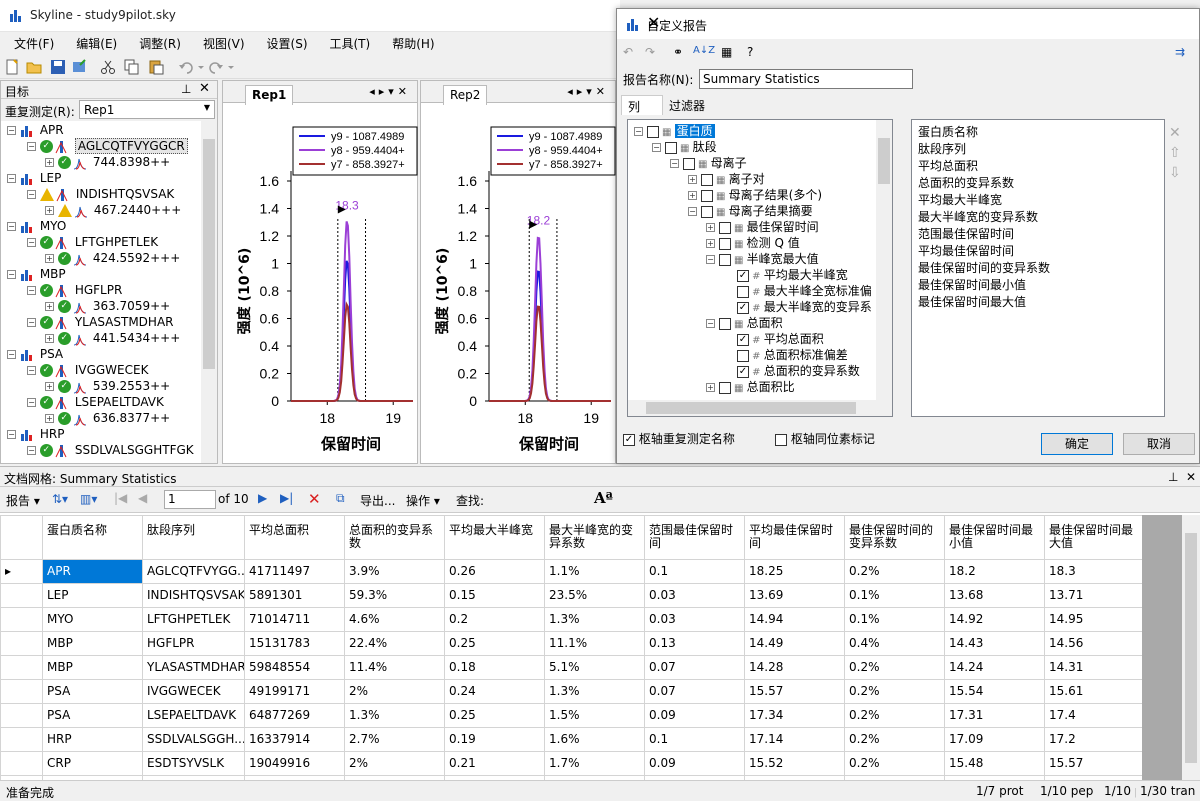 This screenshot has width=1200, height=801. I want to click on peptide-node: − ✓ LSEPAELTDAVK, so click(95, 403).